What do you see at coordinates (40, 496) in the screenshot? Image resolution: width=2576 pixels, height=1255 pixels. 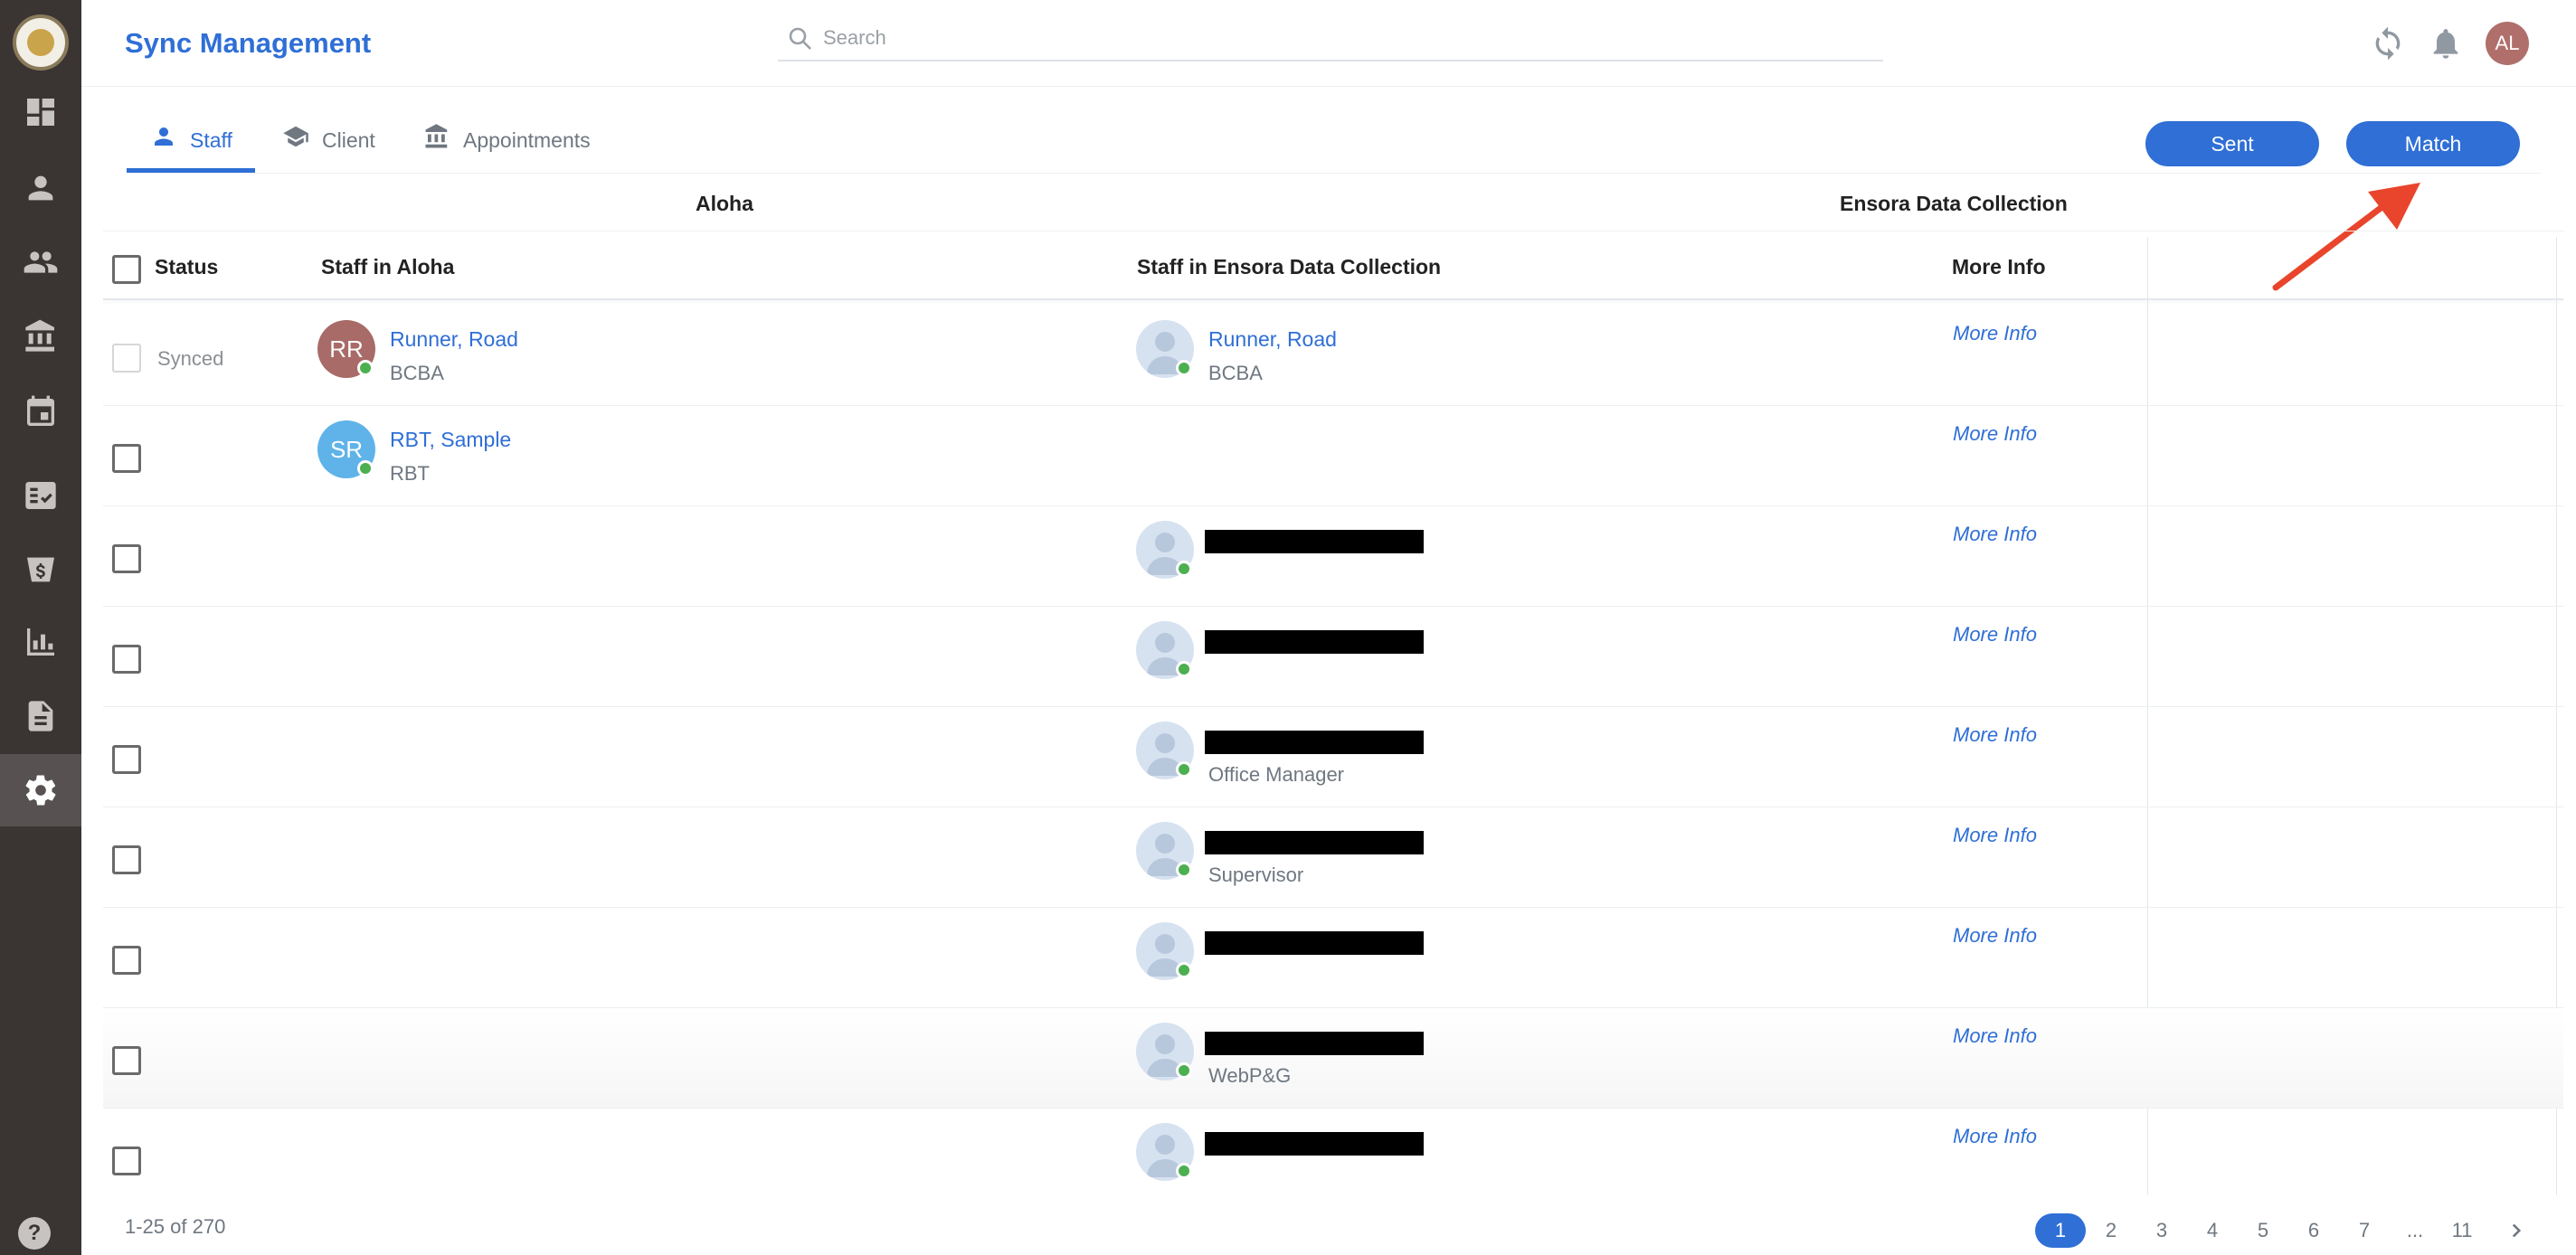 I see `billing-icon` at bounding box center [40, 496].